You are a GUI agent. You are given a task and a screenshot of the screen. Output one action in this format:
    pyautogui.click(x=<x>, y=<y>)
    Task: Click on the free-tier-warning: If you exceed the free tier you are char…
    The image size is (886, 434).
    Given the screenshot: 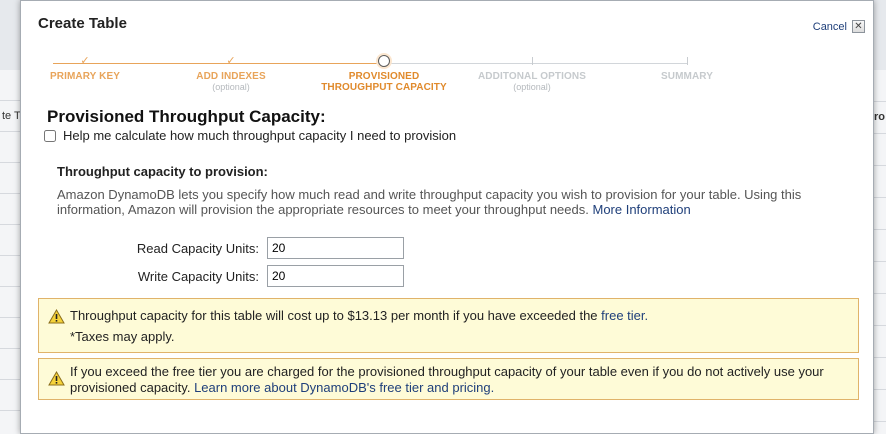 What is the action you would take?
    pyautogui.click(x=448, y=379)
    